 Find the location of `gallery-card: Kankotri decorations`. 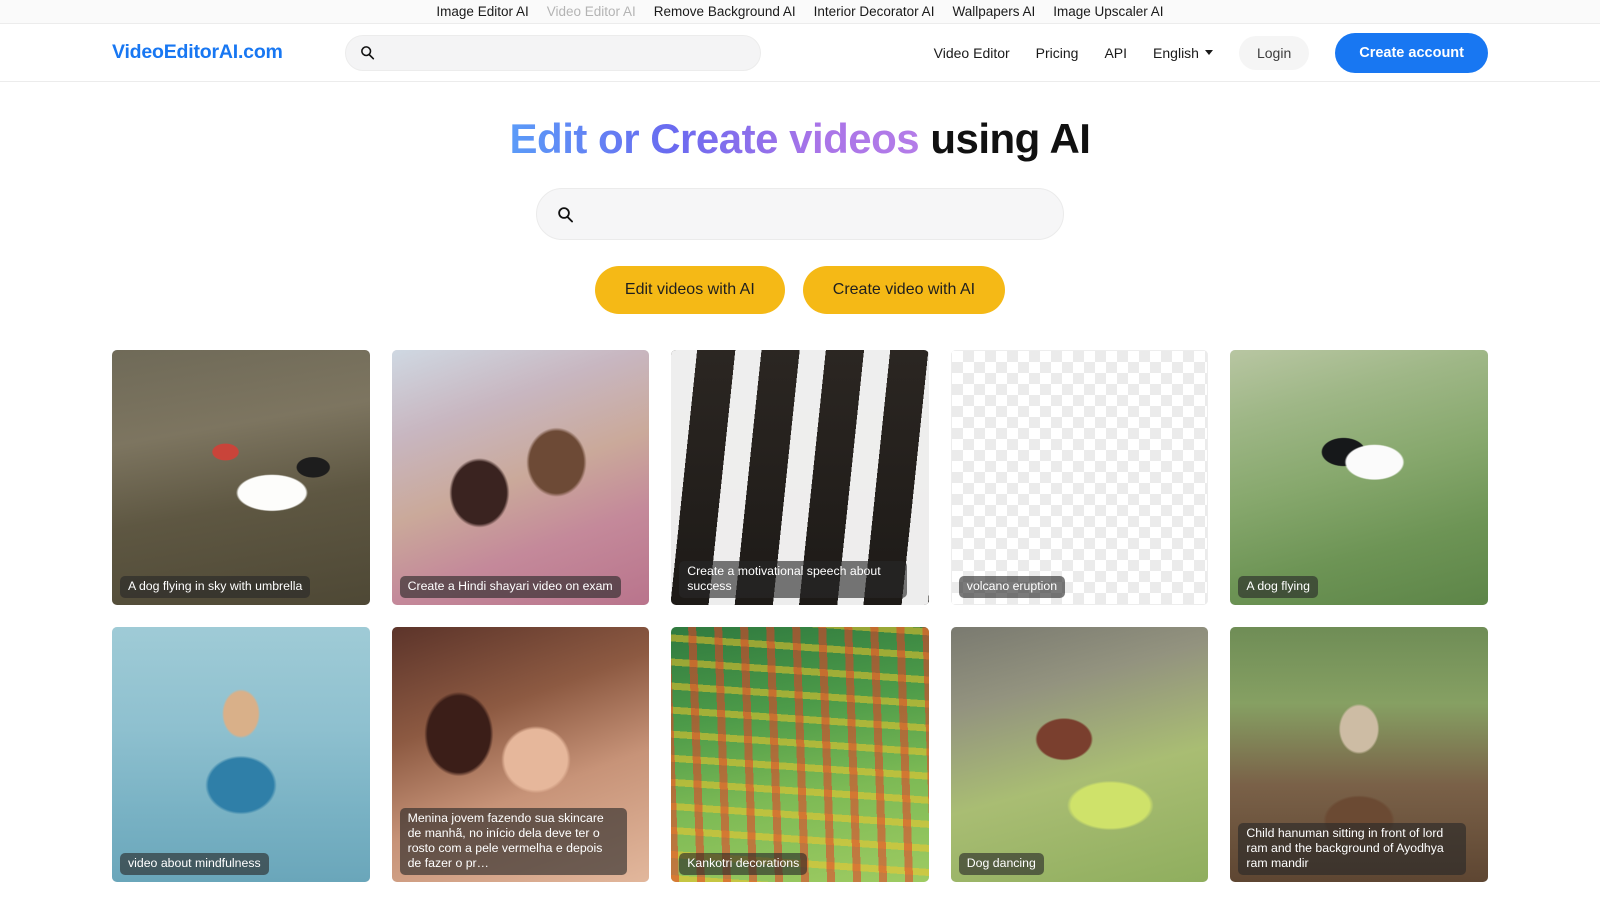

gallery-card: Kankotri decorations is located at coordinates (800, 755).